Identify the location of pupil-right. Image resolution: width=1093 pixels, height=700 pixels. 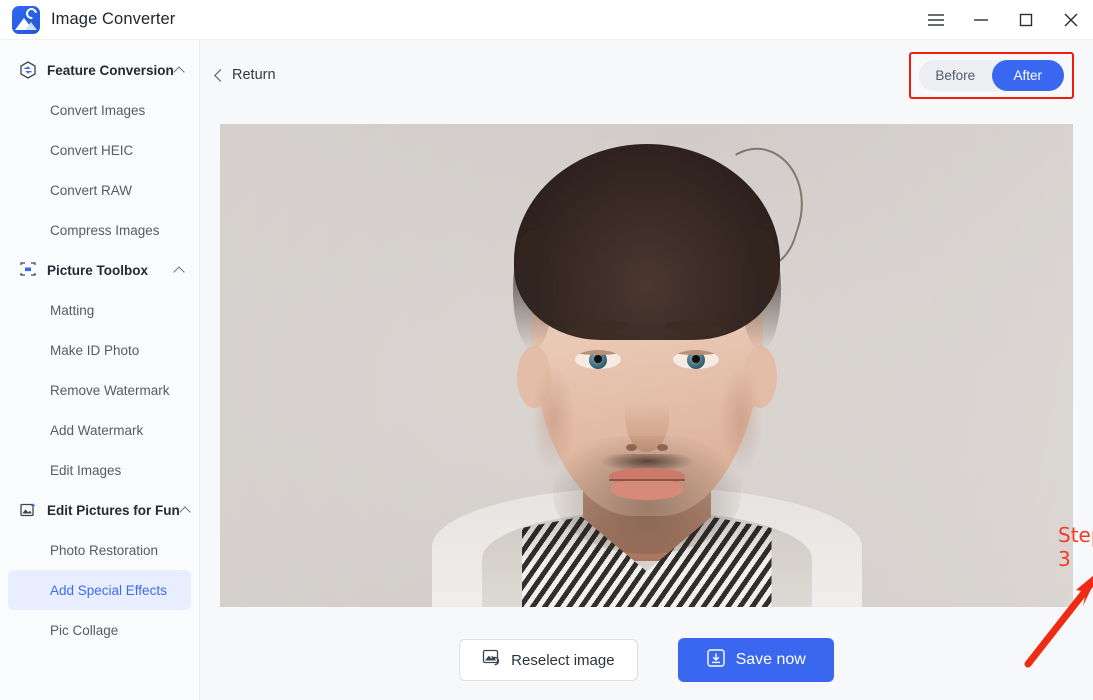
(695, 359).